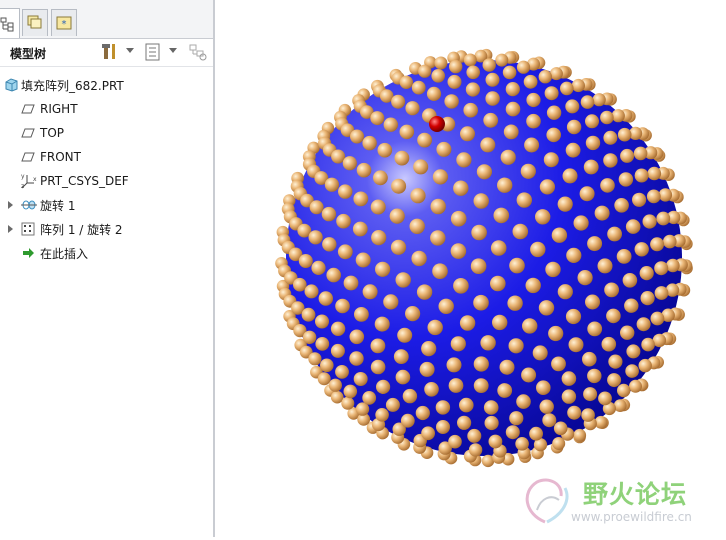 The width and height of the screenshot is (726, 540). What do you see at coordinates (106, 157) in the screenshot?
I see `tree-item-front-plane: FRONT` at bounding box center [106, 157].